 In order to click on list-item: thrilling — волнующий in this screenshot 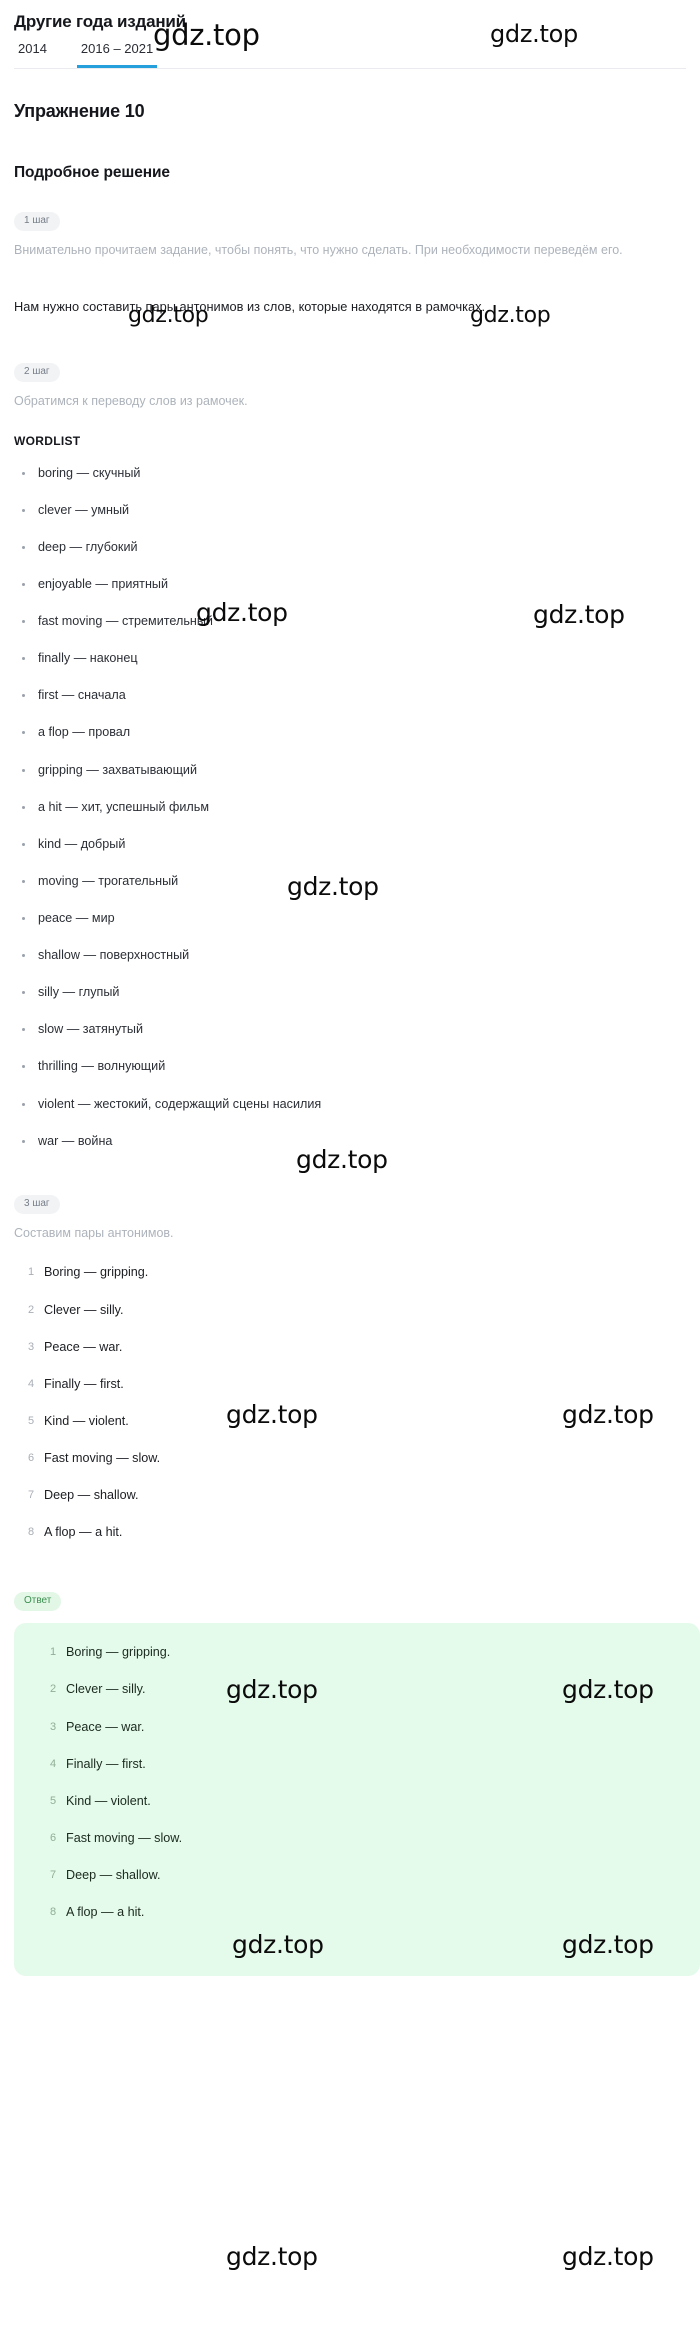, I will do `click(361, 1066)`.